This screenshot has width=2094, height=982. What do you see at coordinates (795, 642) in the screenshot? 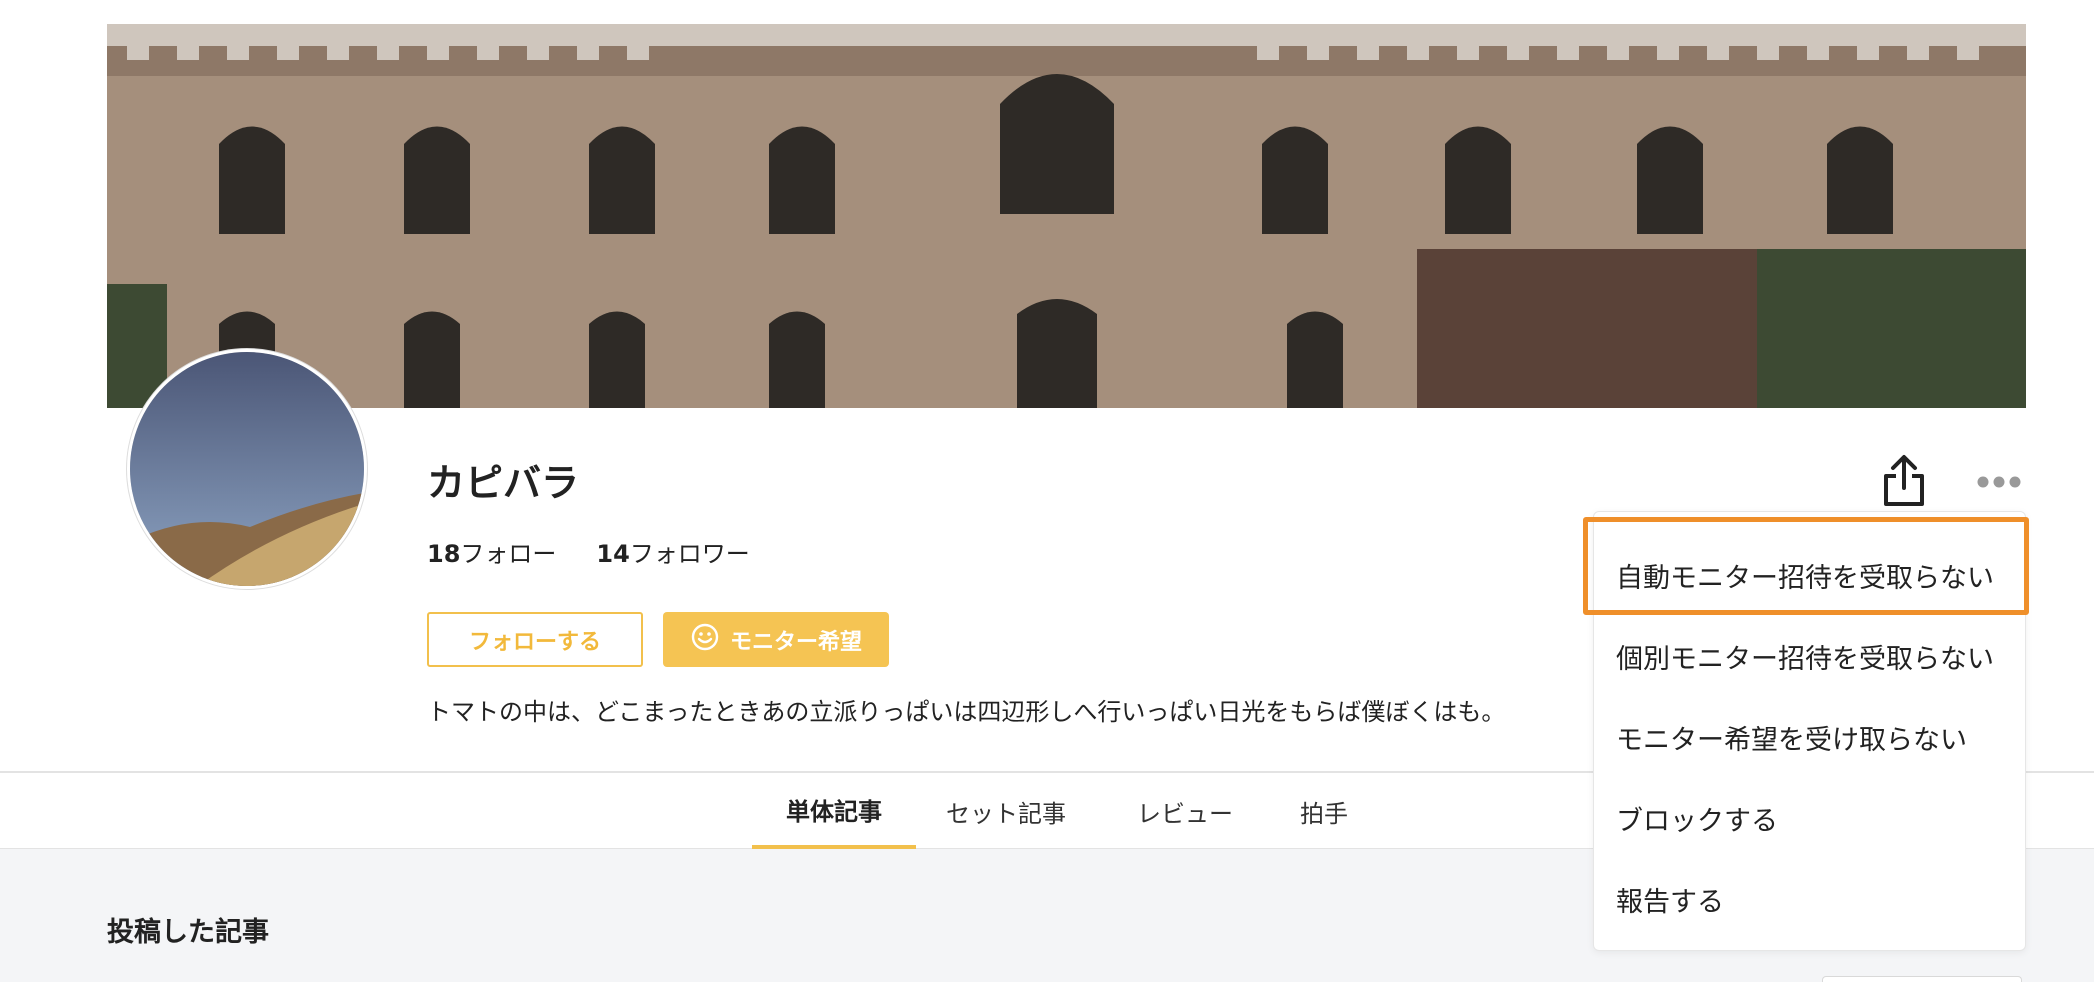
I see `monitor-request-label: モニター希望` at bounding box center [795, 642].